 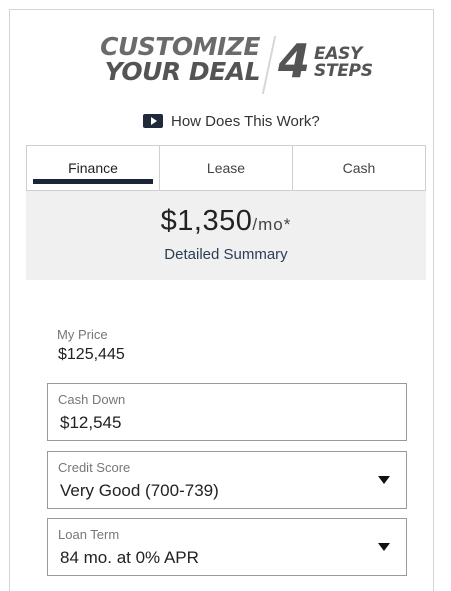 I want to click on logo-word2: STEPS, so click(x=343, y=71).